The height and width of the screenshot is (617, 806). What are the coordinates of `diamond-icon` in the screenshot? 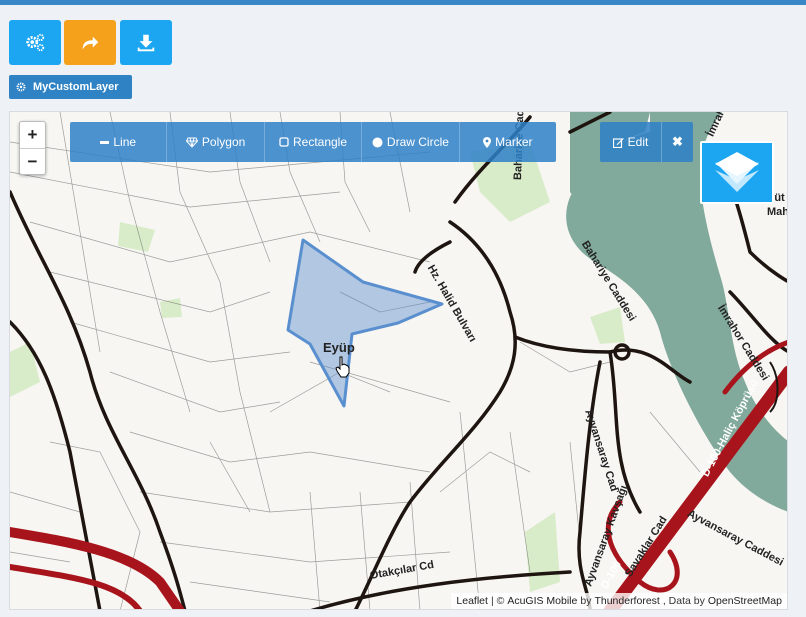 It's located at (191, 142).